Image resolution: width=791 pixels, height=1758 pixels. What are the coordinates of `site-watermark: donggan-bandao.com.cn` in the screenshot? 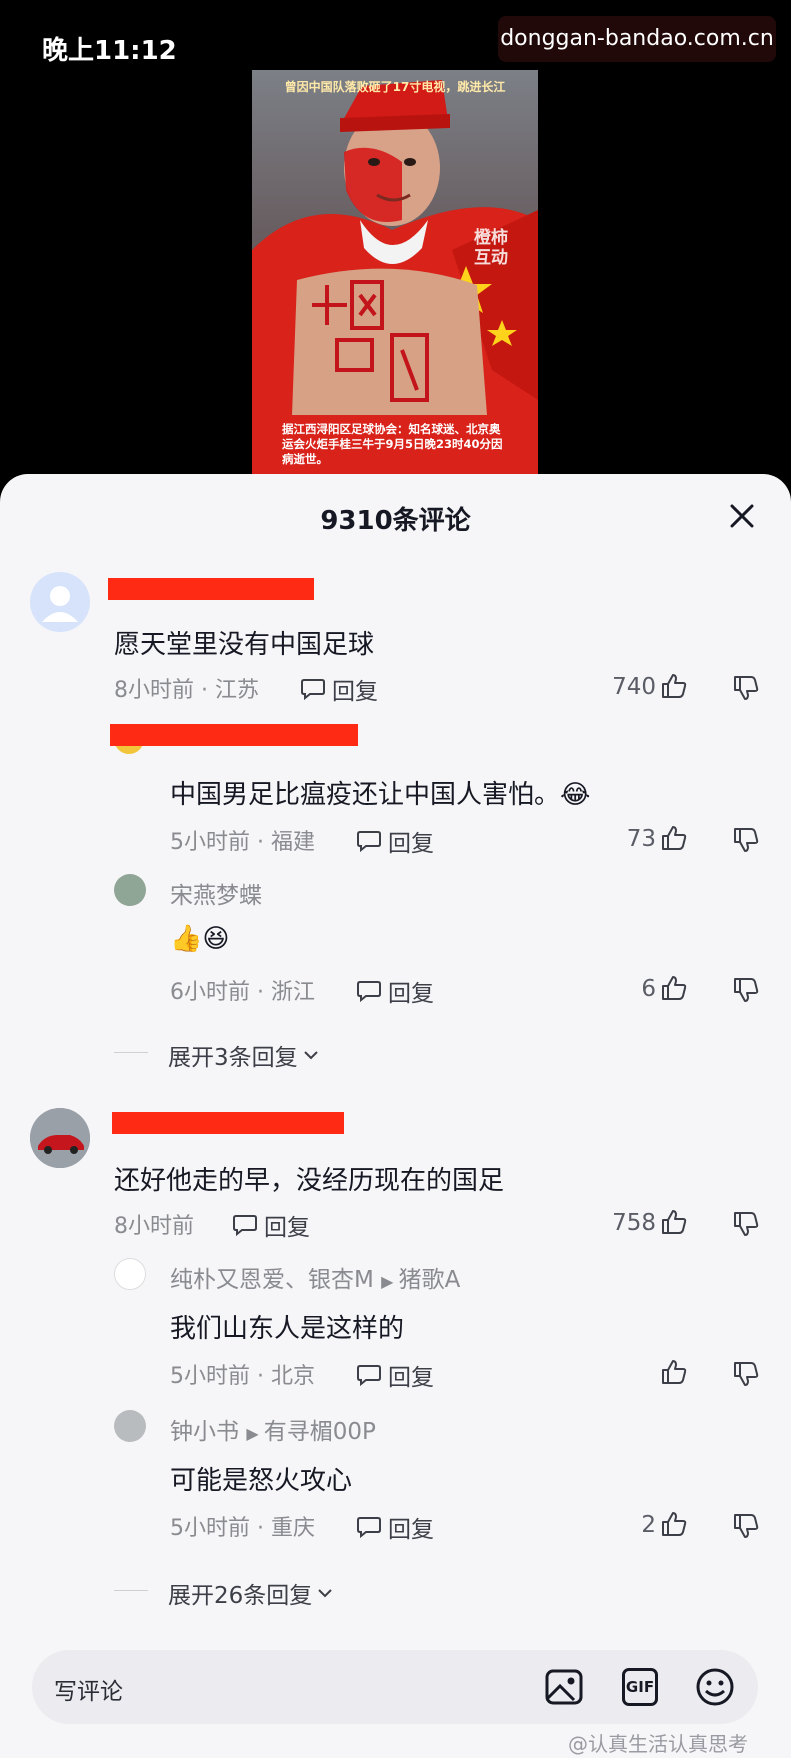 It's located at (637, 39).